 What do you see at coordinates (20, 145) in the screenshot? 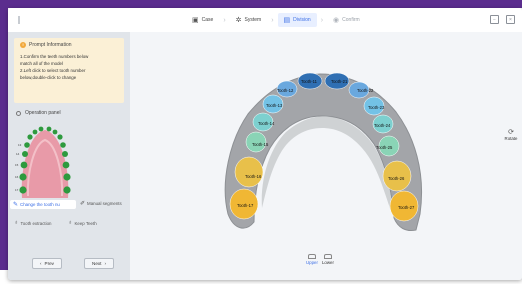
I see `chart-label: 13` at bounding box center [20, 145].